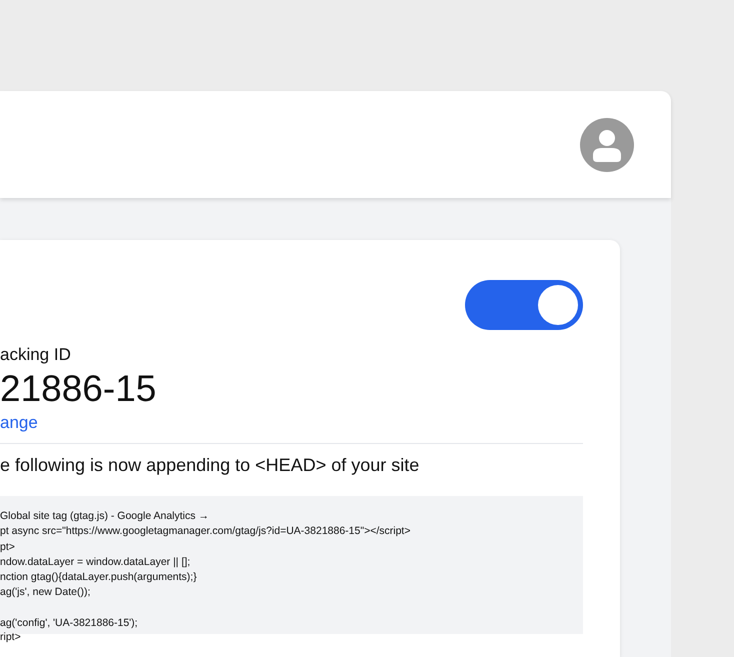  Describe the element at coordinates (205, 531) in the screenshot. I see `code-line: pt async src="https://www.googletagmanager.com/gtag/js?id=UA-3821886-15"></script>` at that location.